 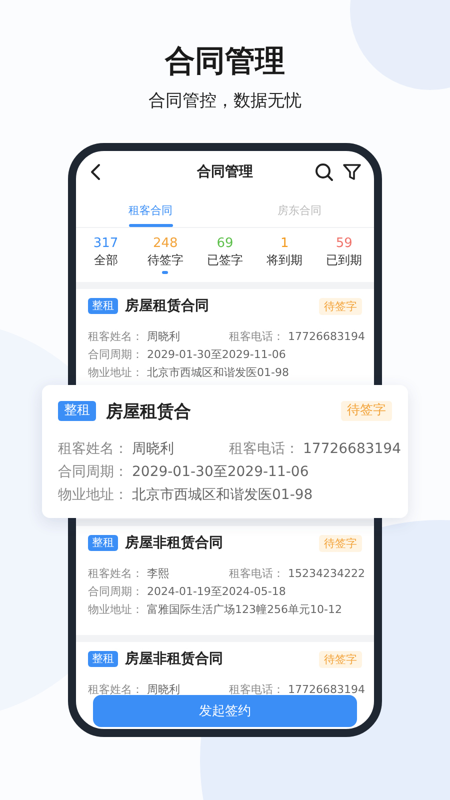 I want to click on filter-icon, so click(x=352, y=172).